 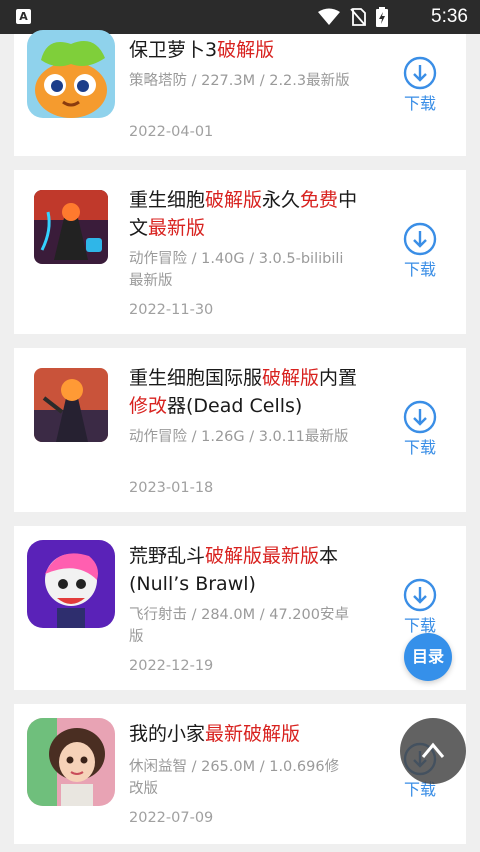 I want to click on title-text: 保卫萝卜3, so click(x=173, y=50).